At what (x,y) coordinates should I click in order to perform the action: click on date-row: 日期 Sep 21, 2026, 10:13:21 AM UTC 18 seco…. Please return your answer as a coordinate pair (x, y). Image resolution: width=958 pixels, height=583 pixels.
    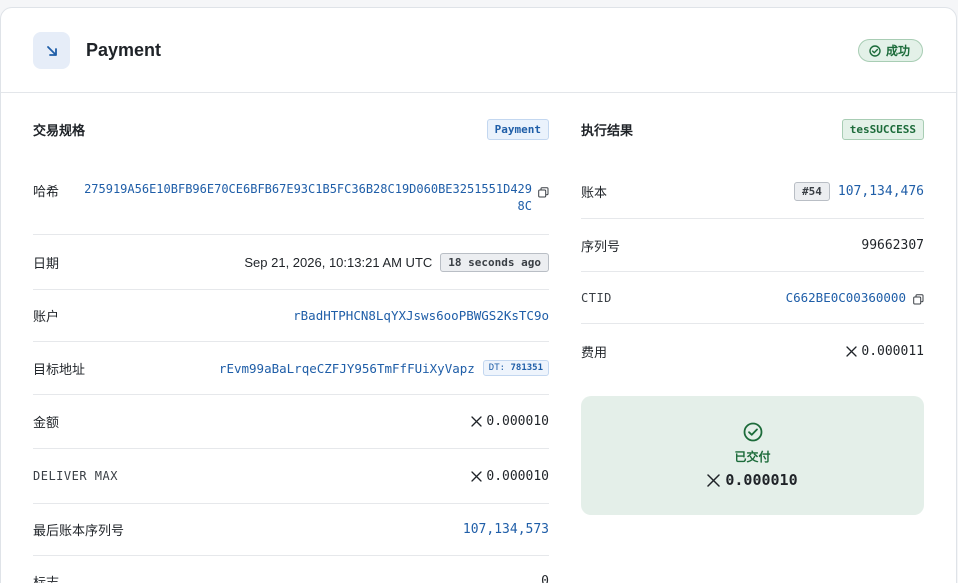
    Looking at the image, I should click on (291, 262).